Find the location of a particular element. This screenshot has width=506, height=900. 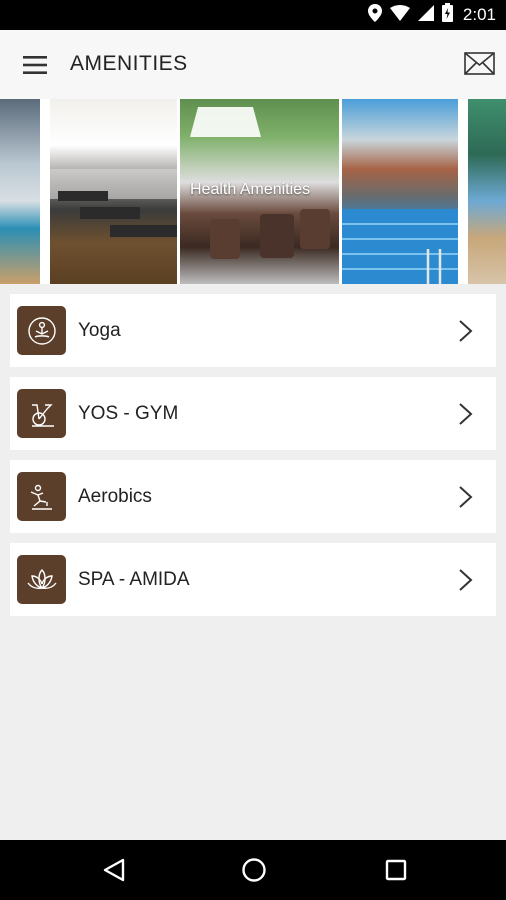

status-icons: 2:01 is located at coordinates (431, 15).